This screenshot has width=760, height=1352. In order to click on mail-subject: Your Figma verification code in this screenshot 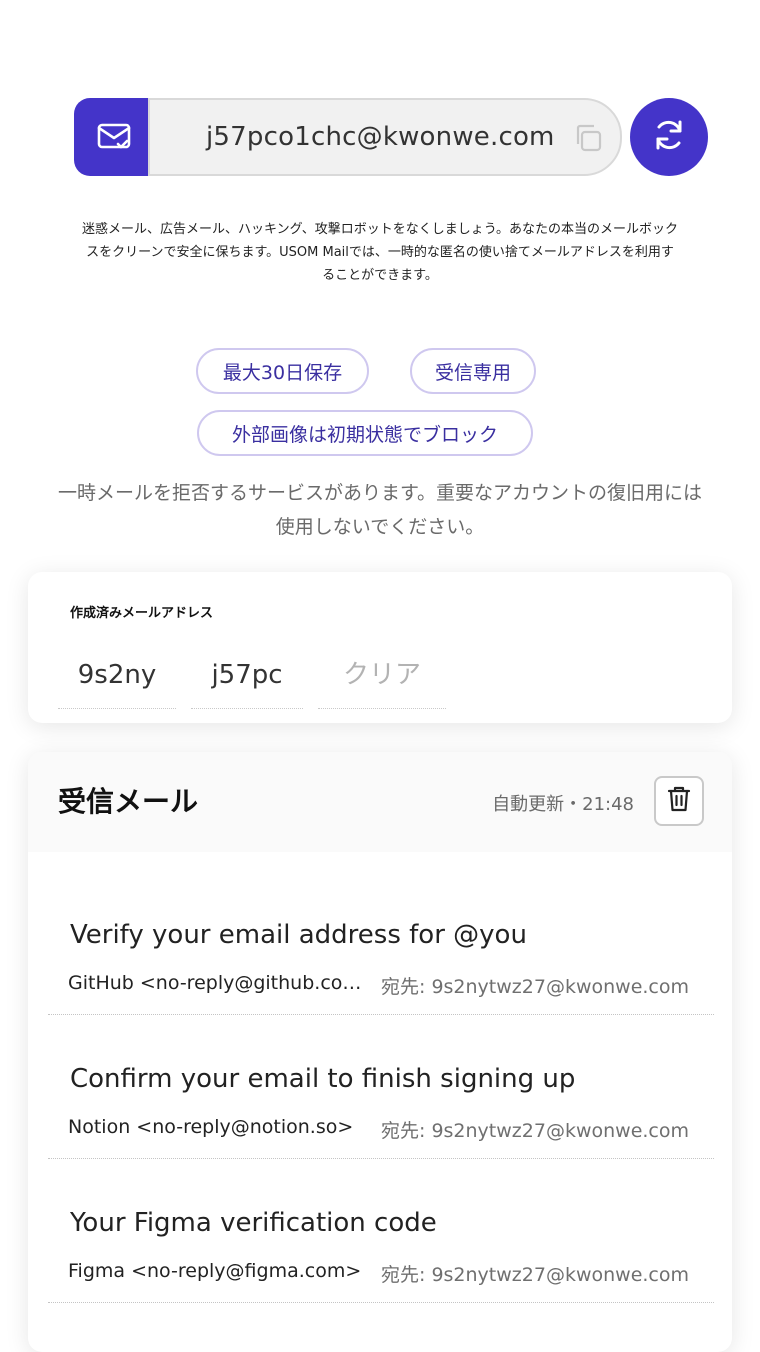, I will do `click(253, 1223)`.